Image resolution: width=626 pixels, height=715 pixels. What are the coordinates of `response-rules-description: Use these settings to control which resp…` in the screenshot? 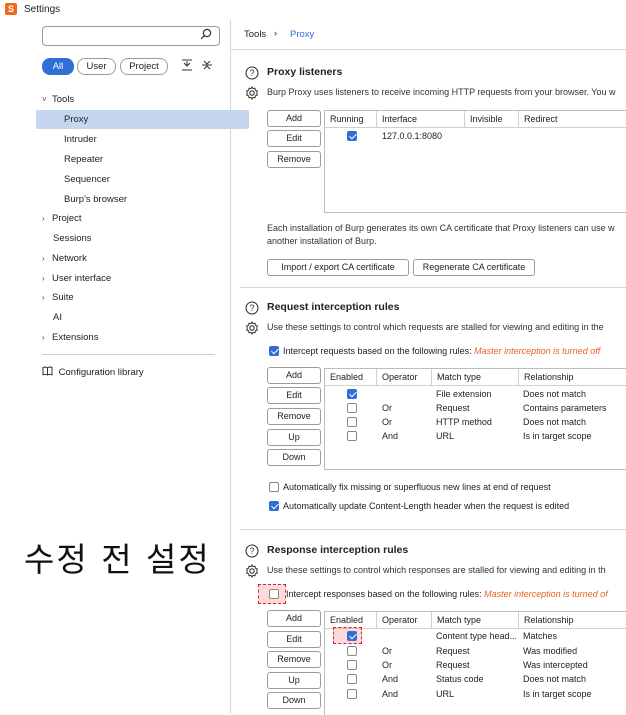 It's located at (436, 570).